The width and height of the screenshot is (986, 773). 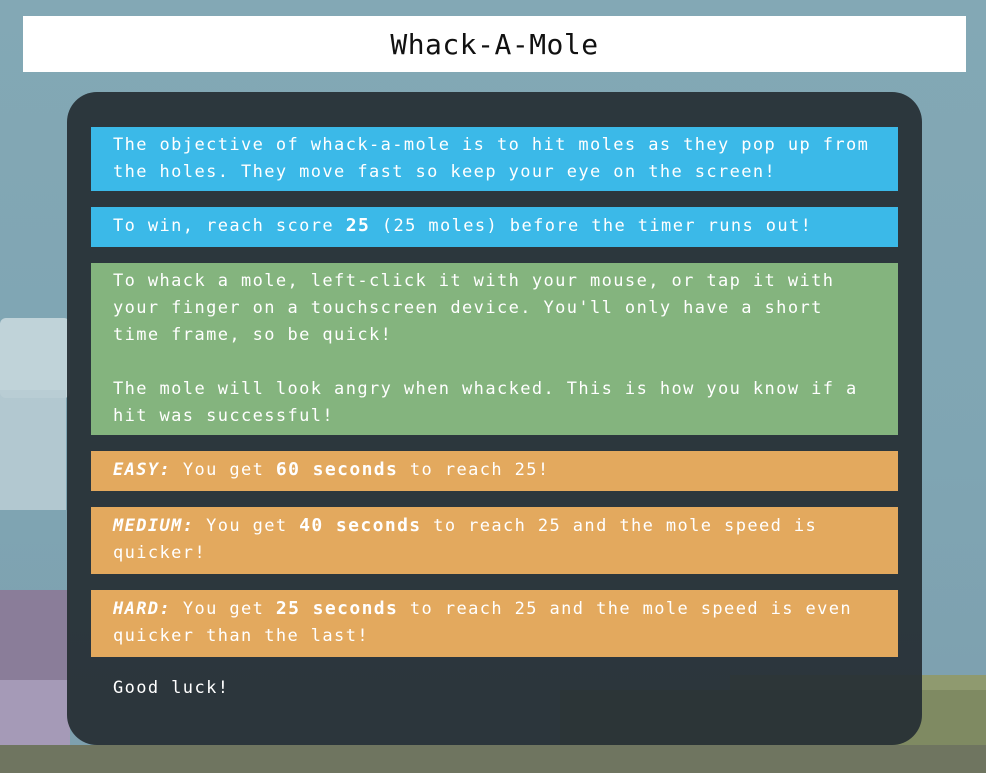 What do you see at coordinates (35, 358) in the screenshot?
I see `background-cloud` at bounding box center [35, 358].